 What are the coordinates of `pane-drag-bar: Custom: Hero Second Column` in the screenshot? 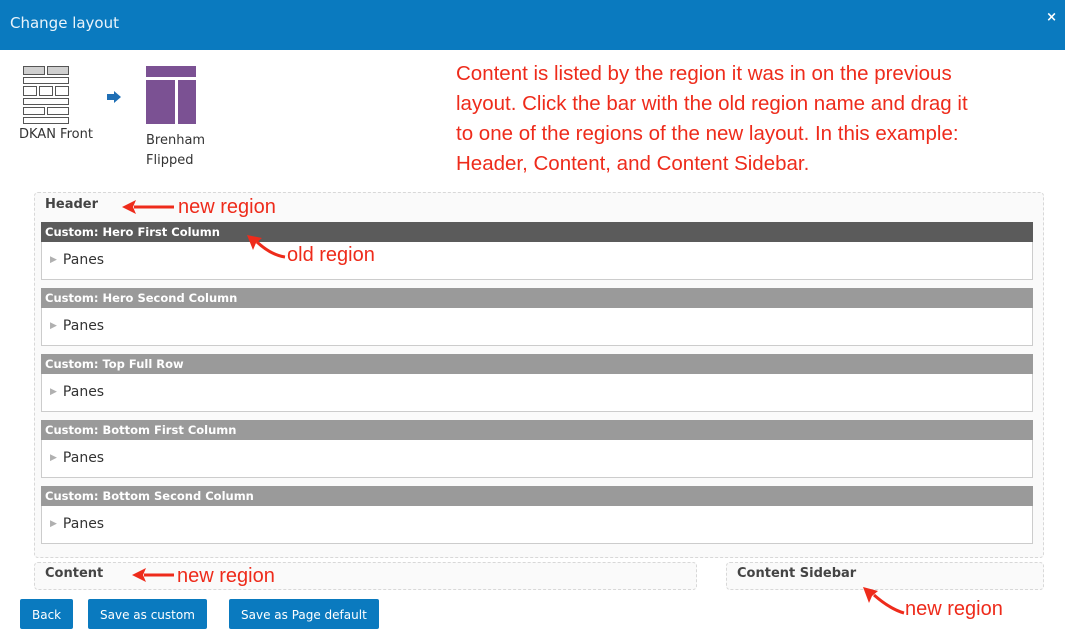 It's located at (537, 298).